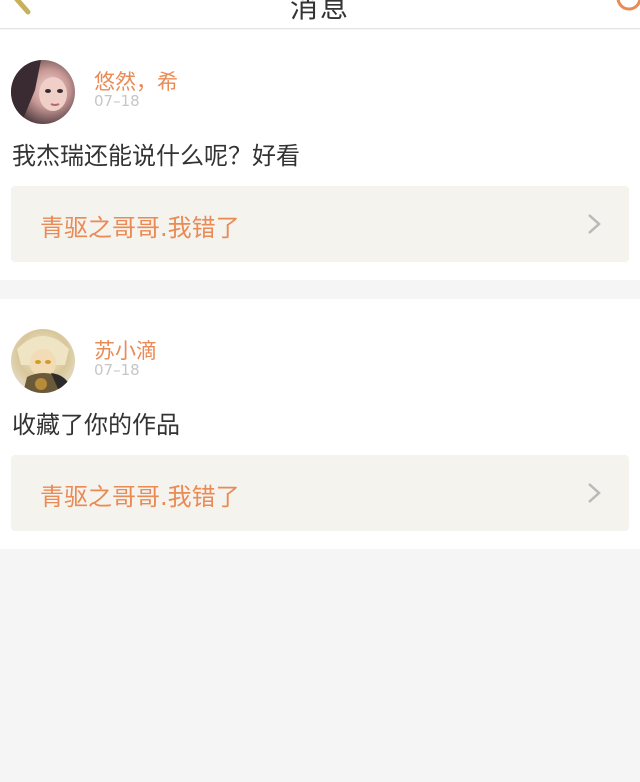 The image size is (640, 782). Describe the element at coordinates (156, 156) in the screenshot. I see `message-content: 我杰瑞还能说什么呢？好看` at that location.